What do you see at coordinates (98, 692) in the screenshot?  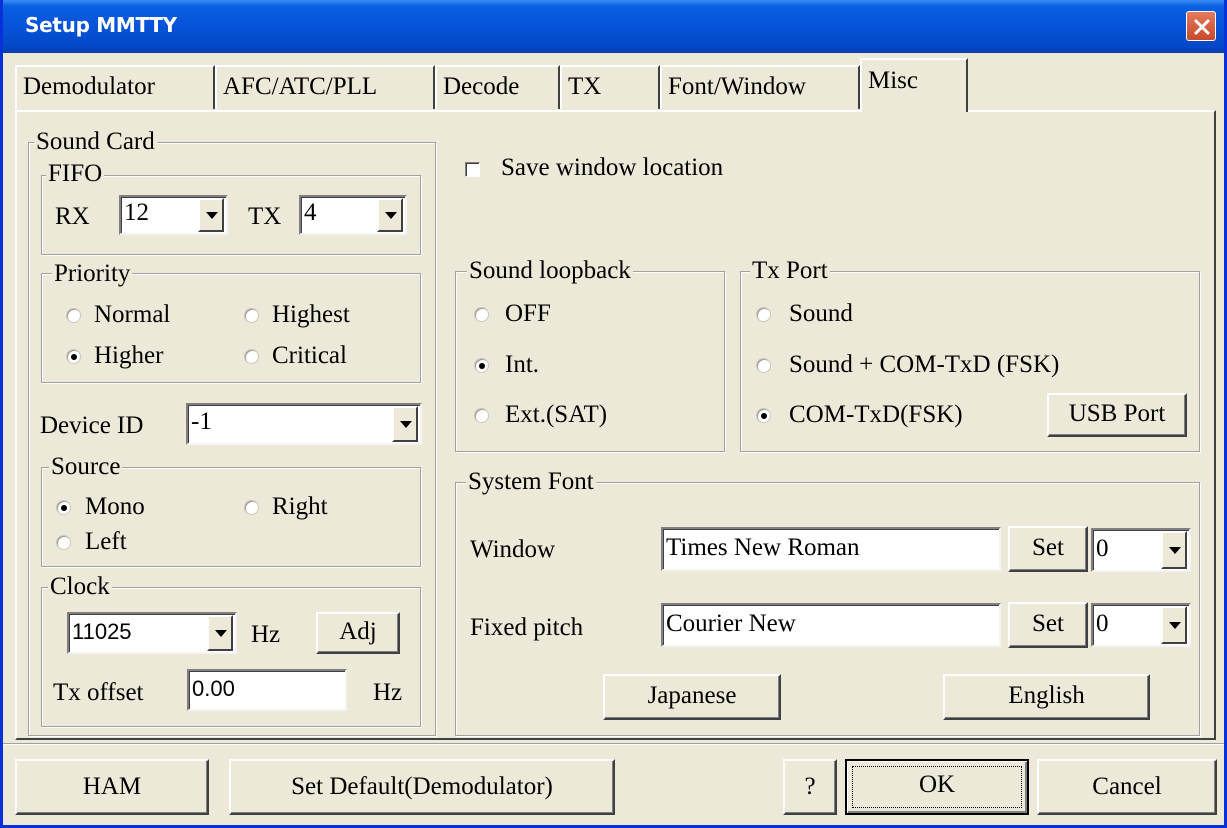 I see `tx-offset-label: Tx offset` at bounding box center [98, 692].